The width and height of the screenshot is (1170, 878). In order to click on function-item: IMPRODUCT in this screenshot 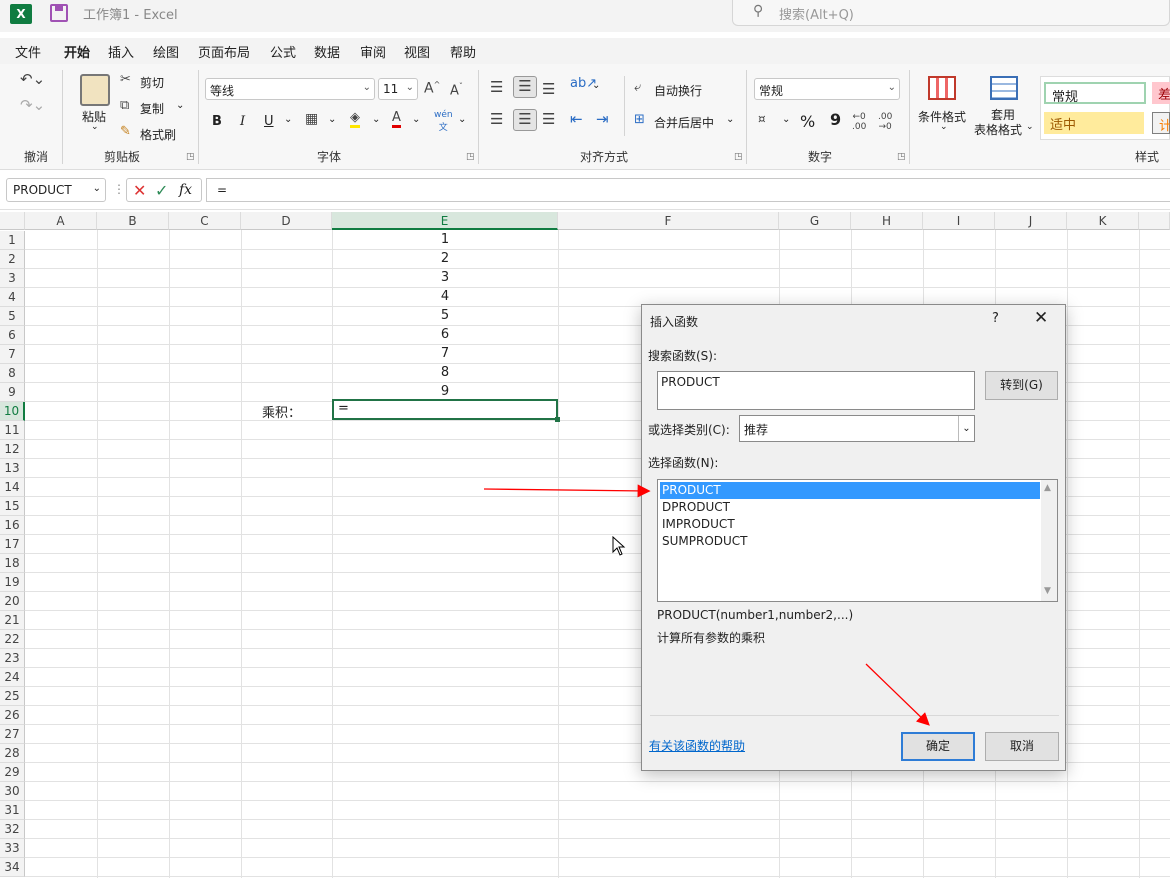, I will do `click(850, 524)`.